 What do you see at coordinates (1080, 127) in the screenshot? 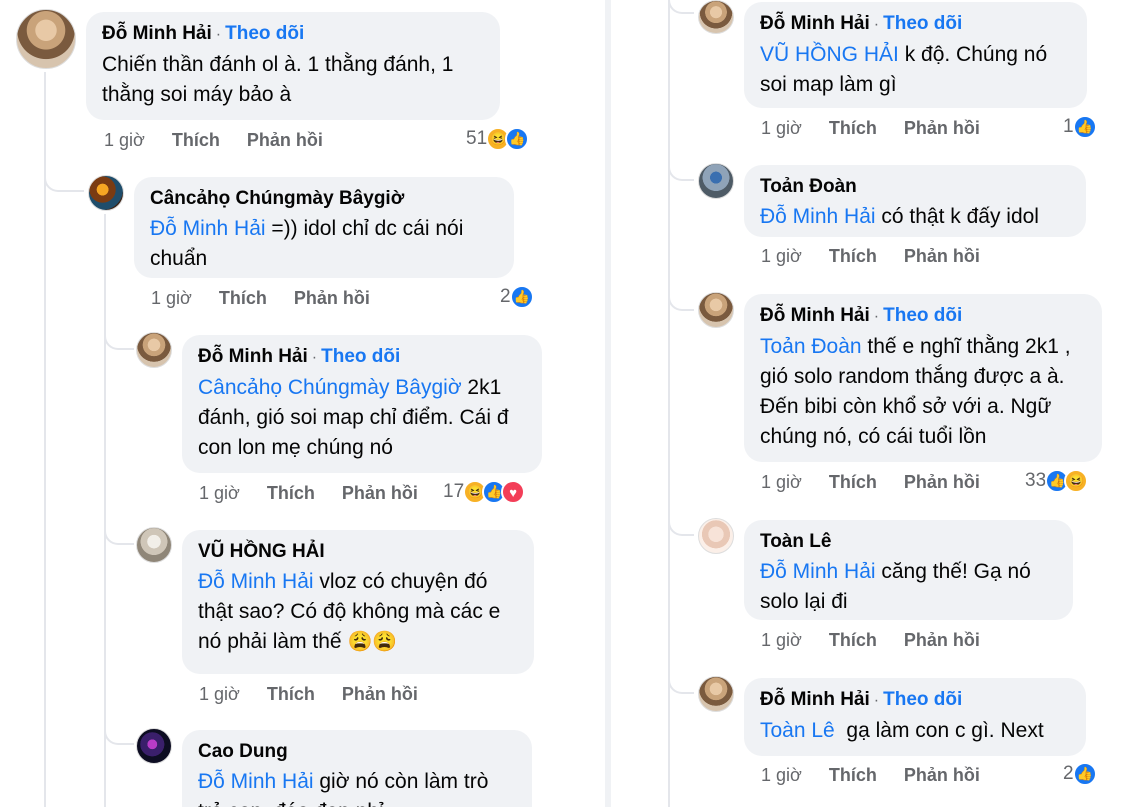
I see `reaction-summary: 1 👍` at bounding box center [1080, 127].